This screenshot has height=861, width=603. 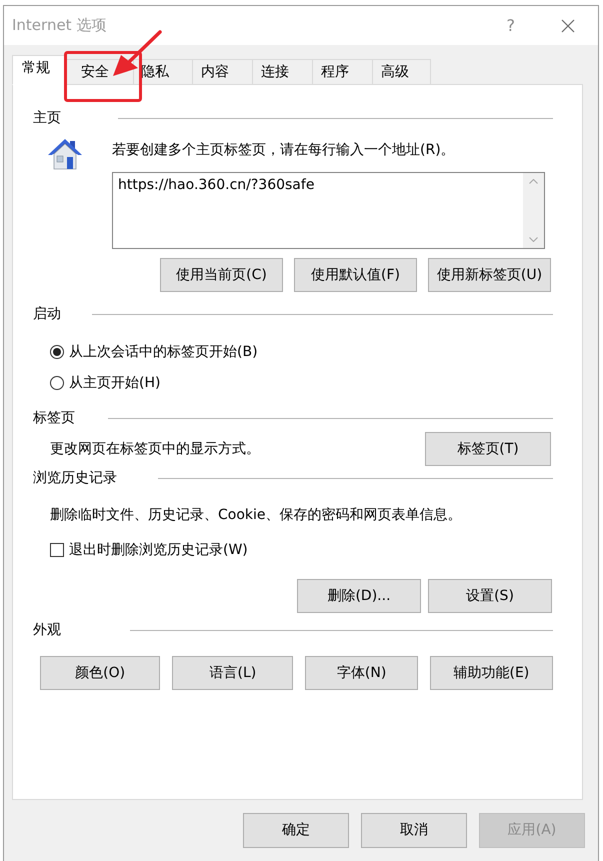 What do you see at coordinates (47, 630) in the screenshot?
I see `section-heading: 外观` at bounding box center [47, 630].